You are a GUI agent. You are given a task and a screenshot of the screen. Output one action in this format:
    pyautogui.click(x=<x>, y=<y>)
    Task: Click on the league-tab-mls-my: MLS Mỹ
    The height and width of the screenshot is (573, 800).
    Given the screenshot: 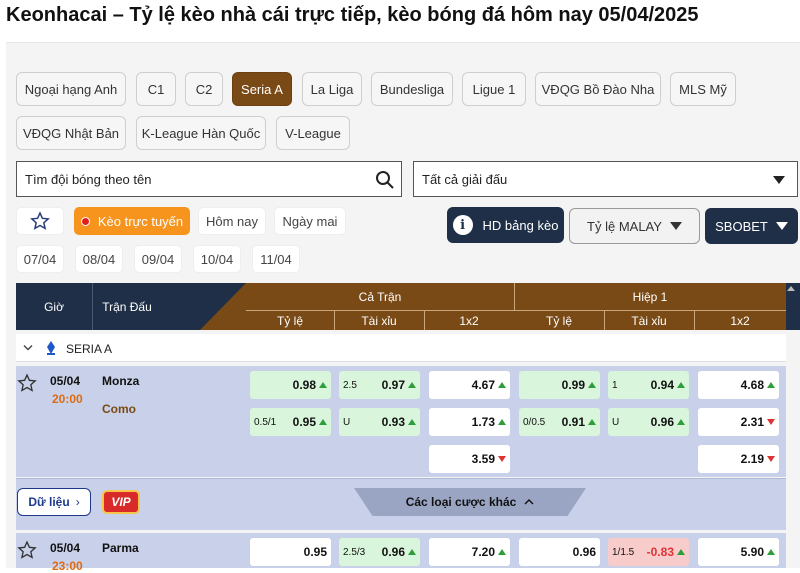 What is the action you would take?
    pyautogui.click(x=703, y=89)
    